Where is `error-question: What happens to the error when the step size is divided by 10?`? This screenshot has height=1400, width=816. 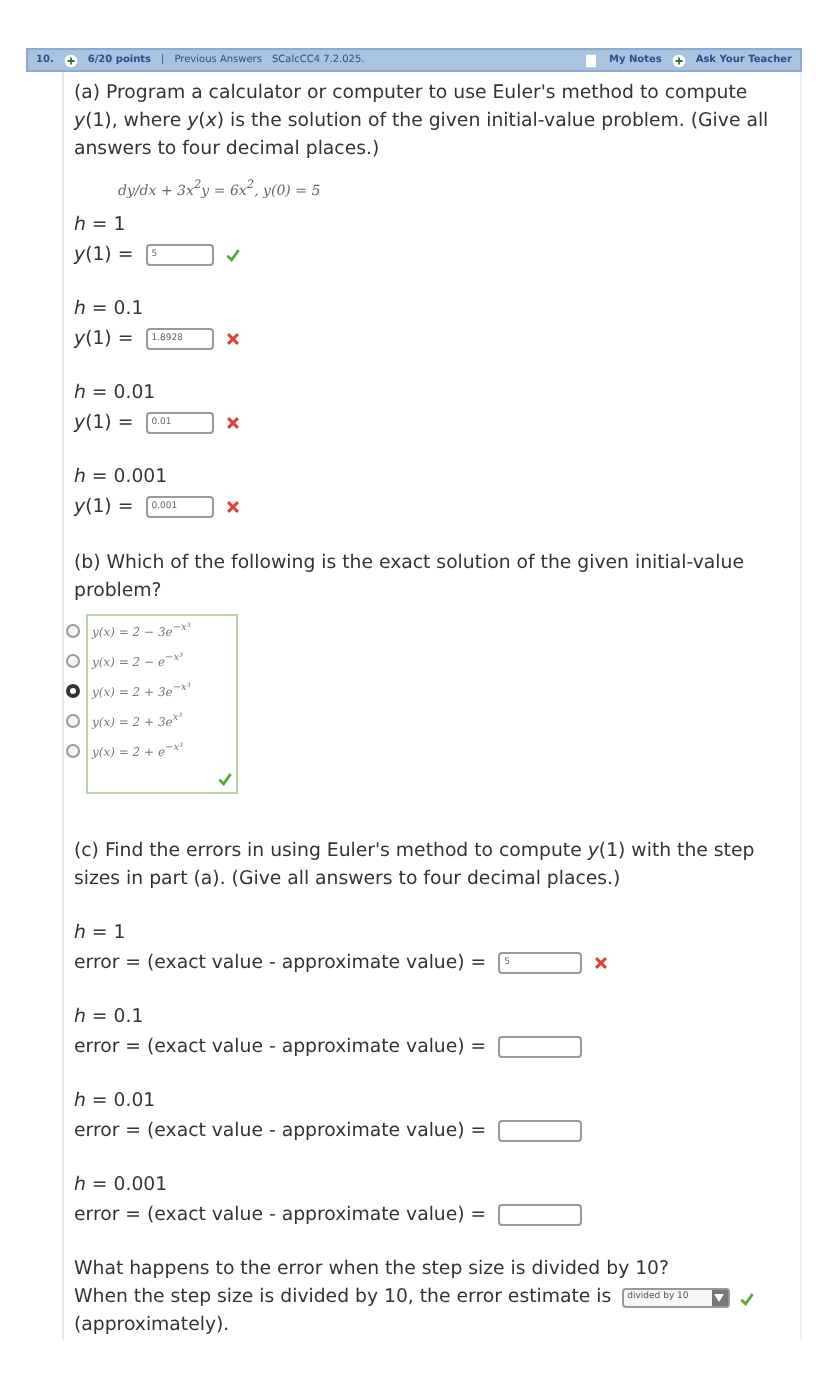
error-question: What happens to the error when the step size is divided by 10? is located at coordinates (372, 1270).